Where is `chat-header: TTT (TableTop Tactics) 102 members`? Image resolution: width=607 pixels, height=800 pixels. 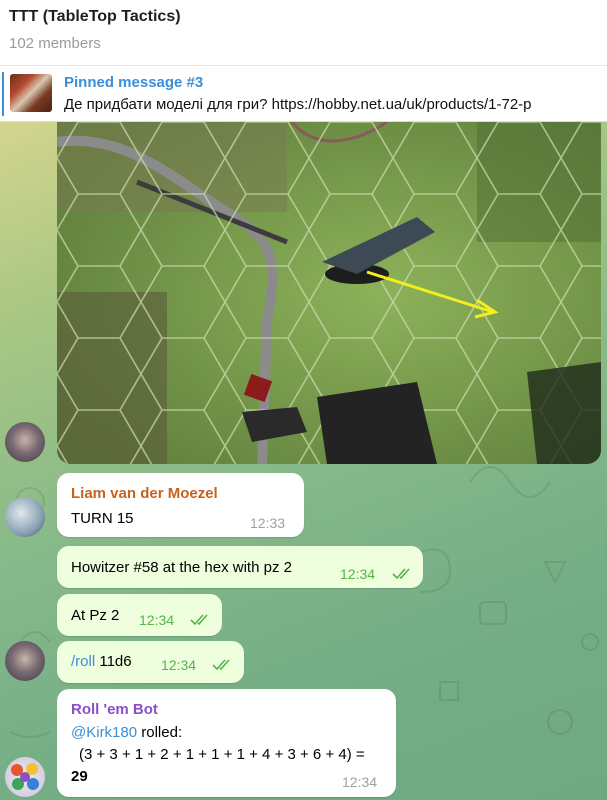
chat-header: TTT (TableTop Tactics) 102 members is located at coordinates (303, 33).